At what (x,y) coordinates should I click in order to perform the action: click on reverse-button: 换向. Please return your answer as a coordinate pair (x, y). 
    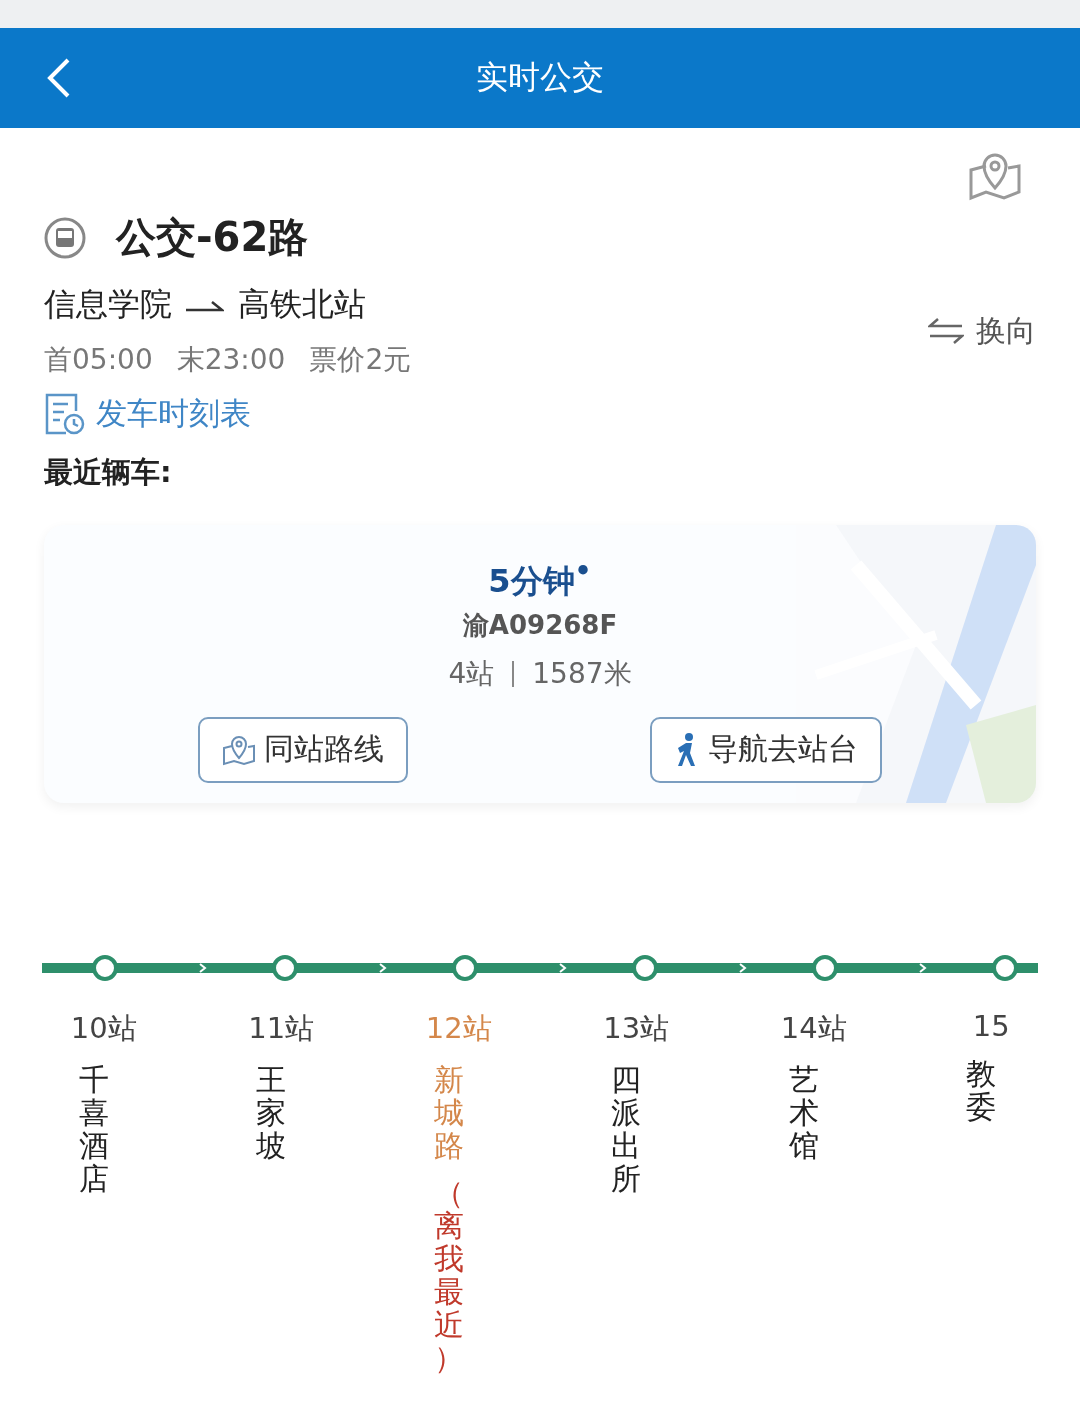
    Looking at the image, I should click on (982, 331).